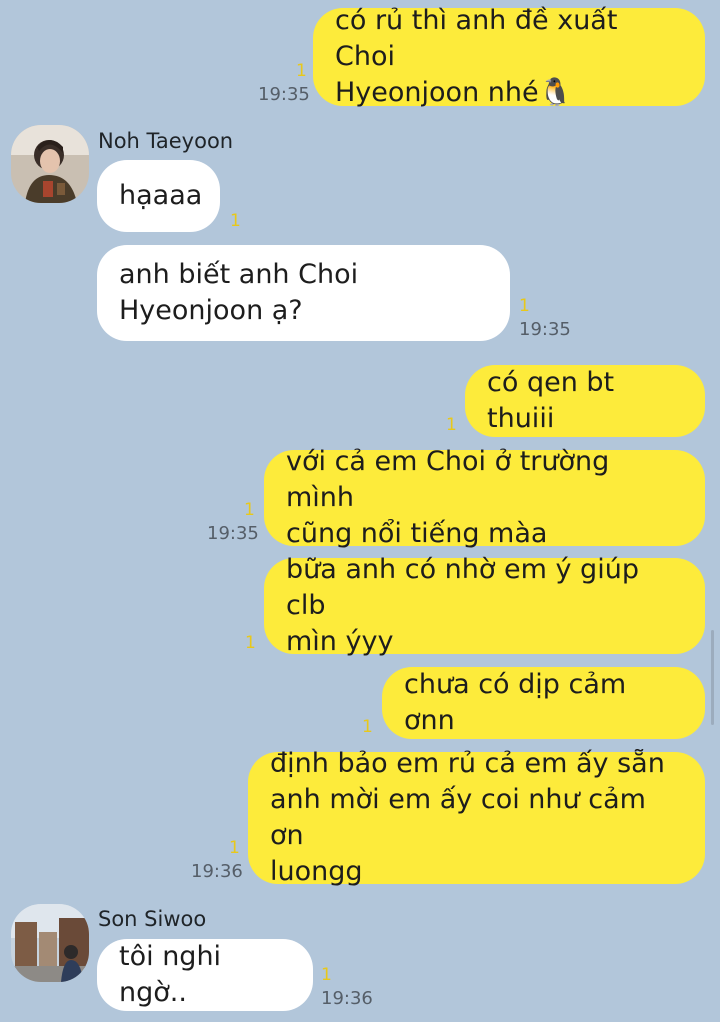 This screenshot has height=1022, width=720. Describe the element at coordinates (152, 919) in the screenshot. I see `sender-name: Son Siwoo` at that location.